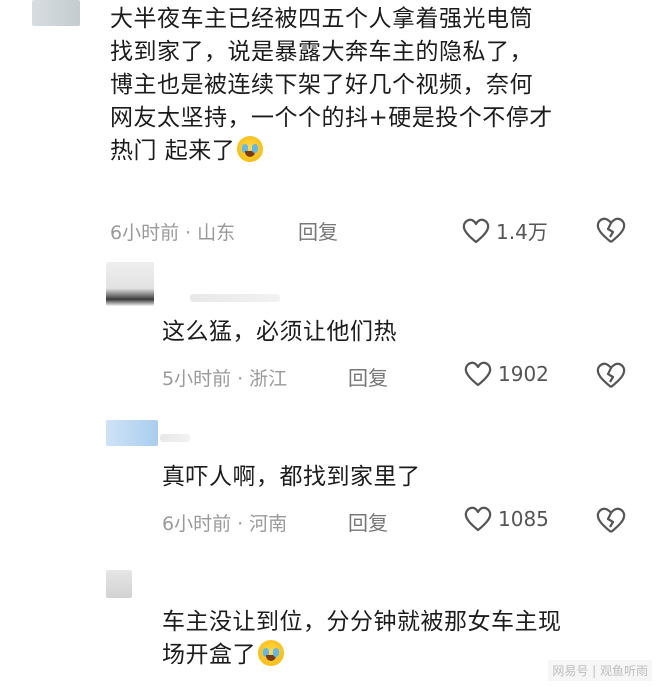 The width and height of the screenshot is (660, 687). What do you see at coordinates (321, 19) in the screenshot?
I see `comment-line: 大半夜车主已经被四五个人拿着强光电筒` at bounding box center [321, 19].